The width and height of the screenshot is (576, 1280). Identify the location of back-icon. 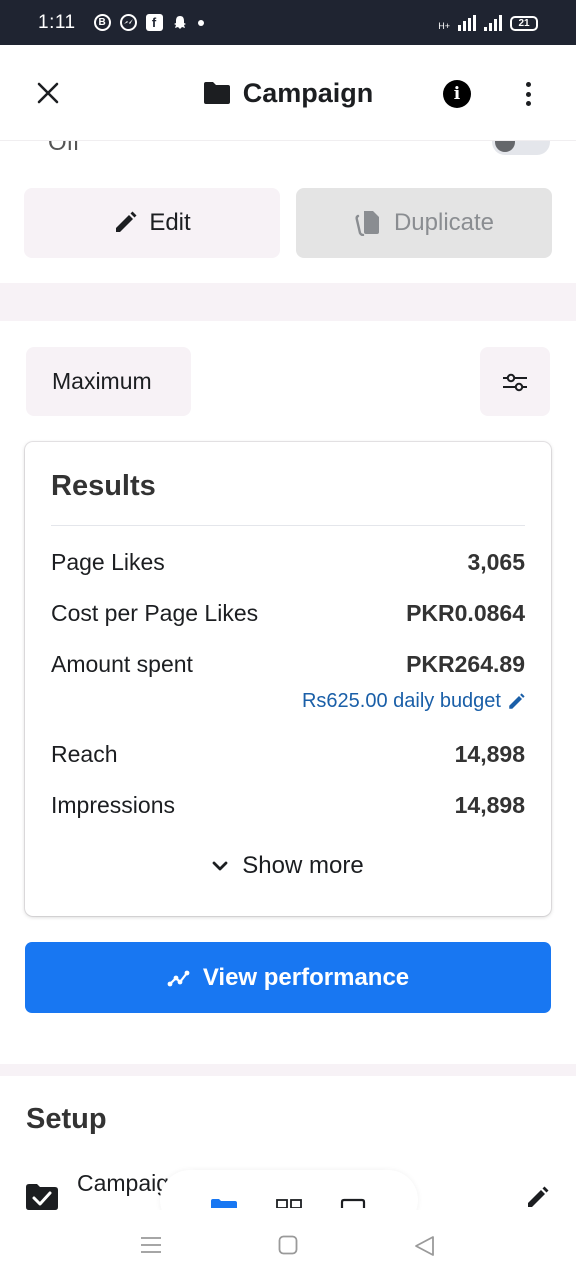
(424, 1246).